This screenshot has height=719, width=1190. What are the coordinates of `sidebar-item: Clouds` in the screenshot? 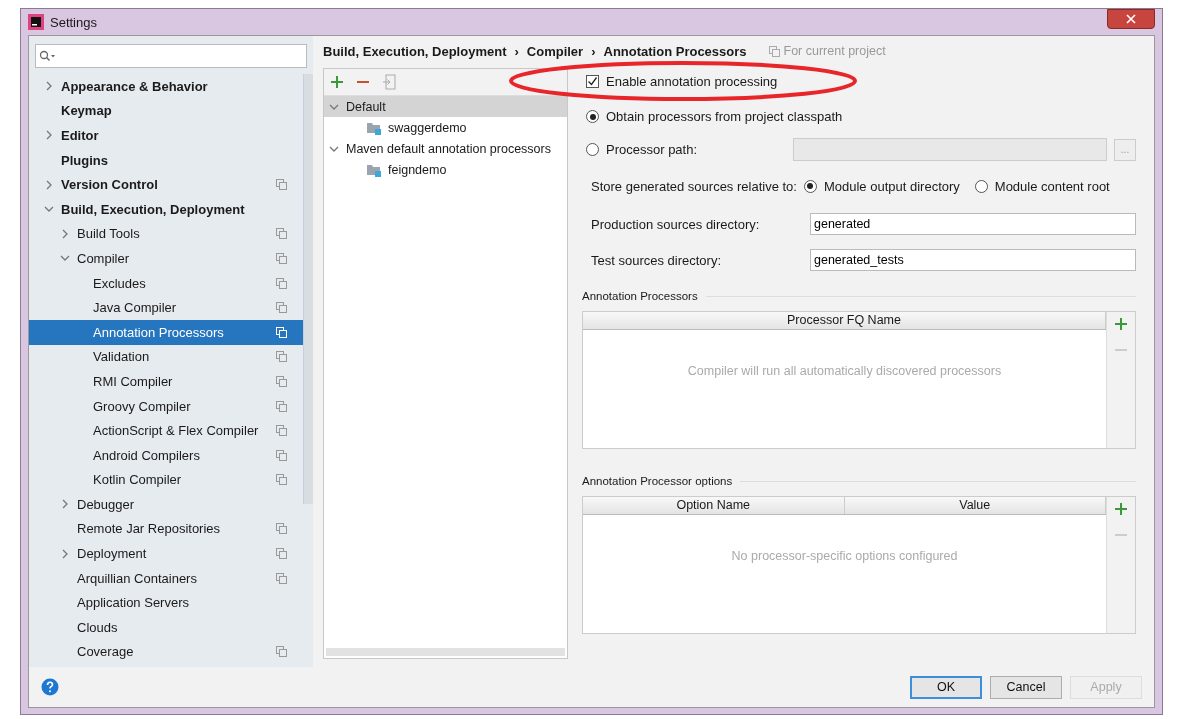 It's located at (166, 627).